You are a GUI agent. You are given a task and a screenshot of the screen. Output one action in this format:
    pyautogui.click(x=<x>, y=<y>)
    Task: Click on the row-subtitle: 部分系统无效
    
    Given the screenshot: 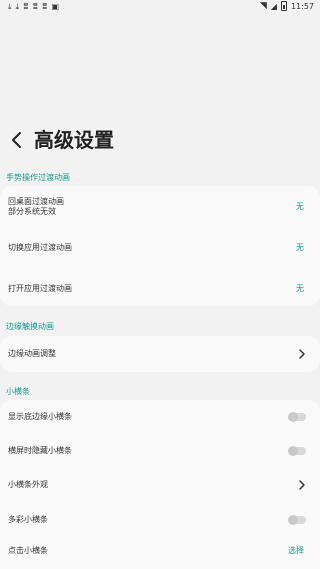 What is the action you would take?
    pyautogui.click(x=32, y=211)
    